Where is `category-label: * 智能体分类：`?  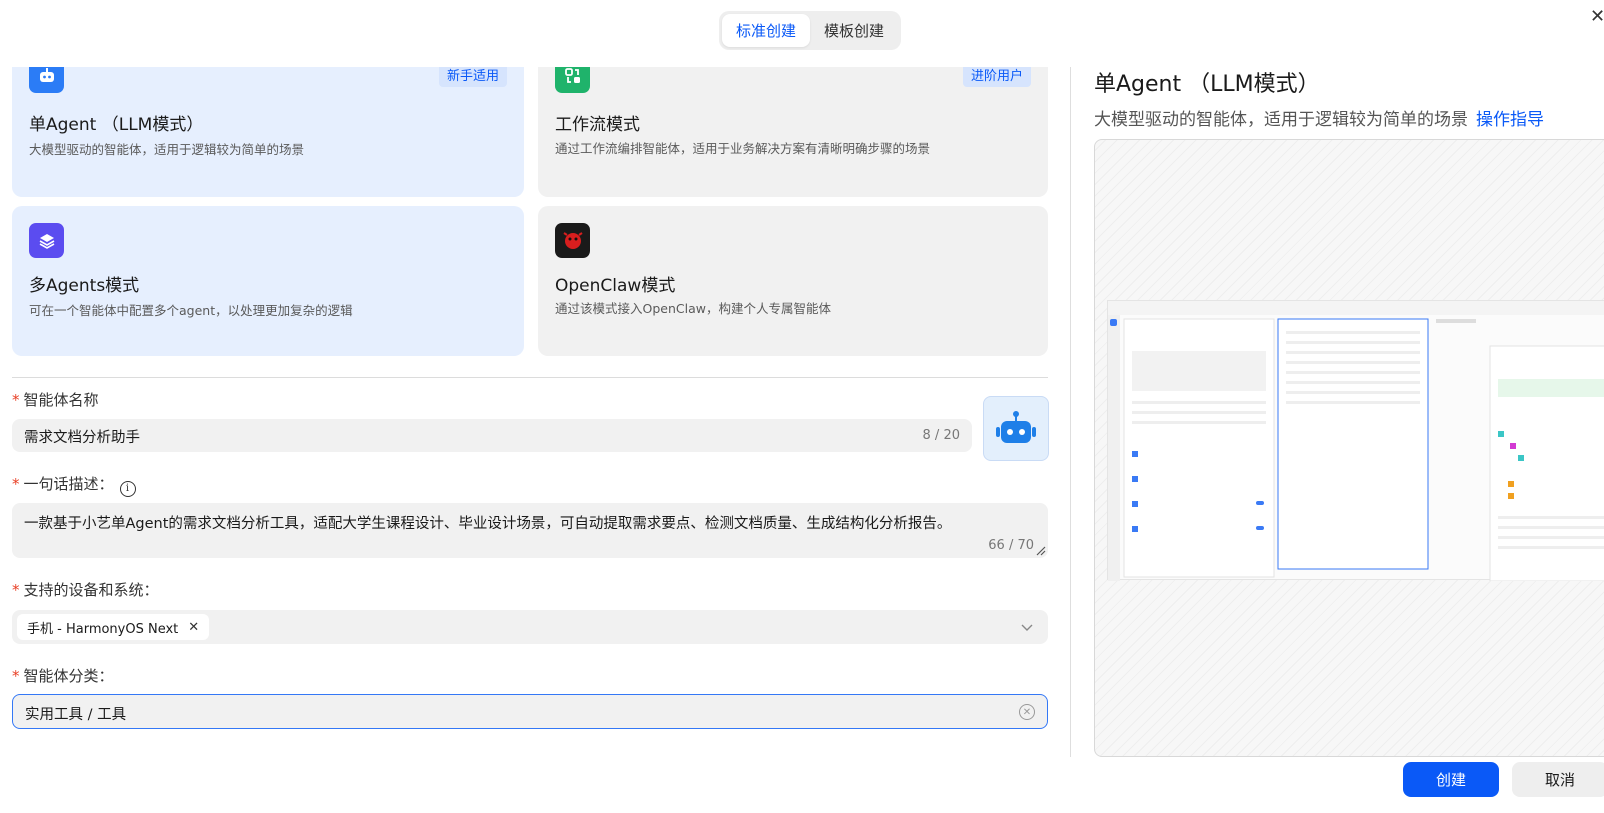 category-label: * 智能体分类： is located at coordinates (63, 676).